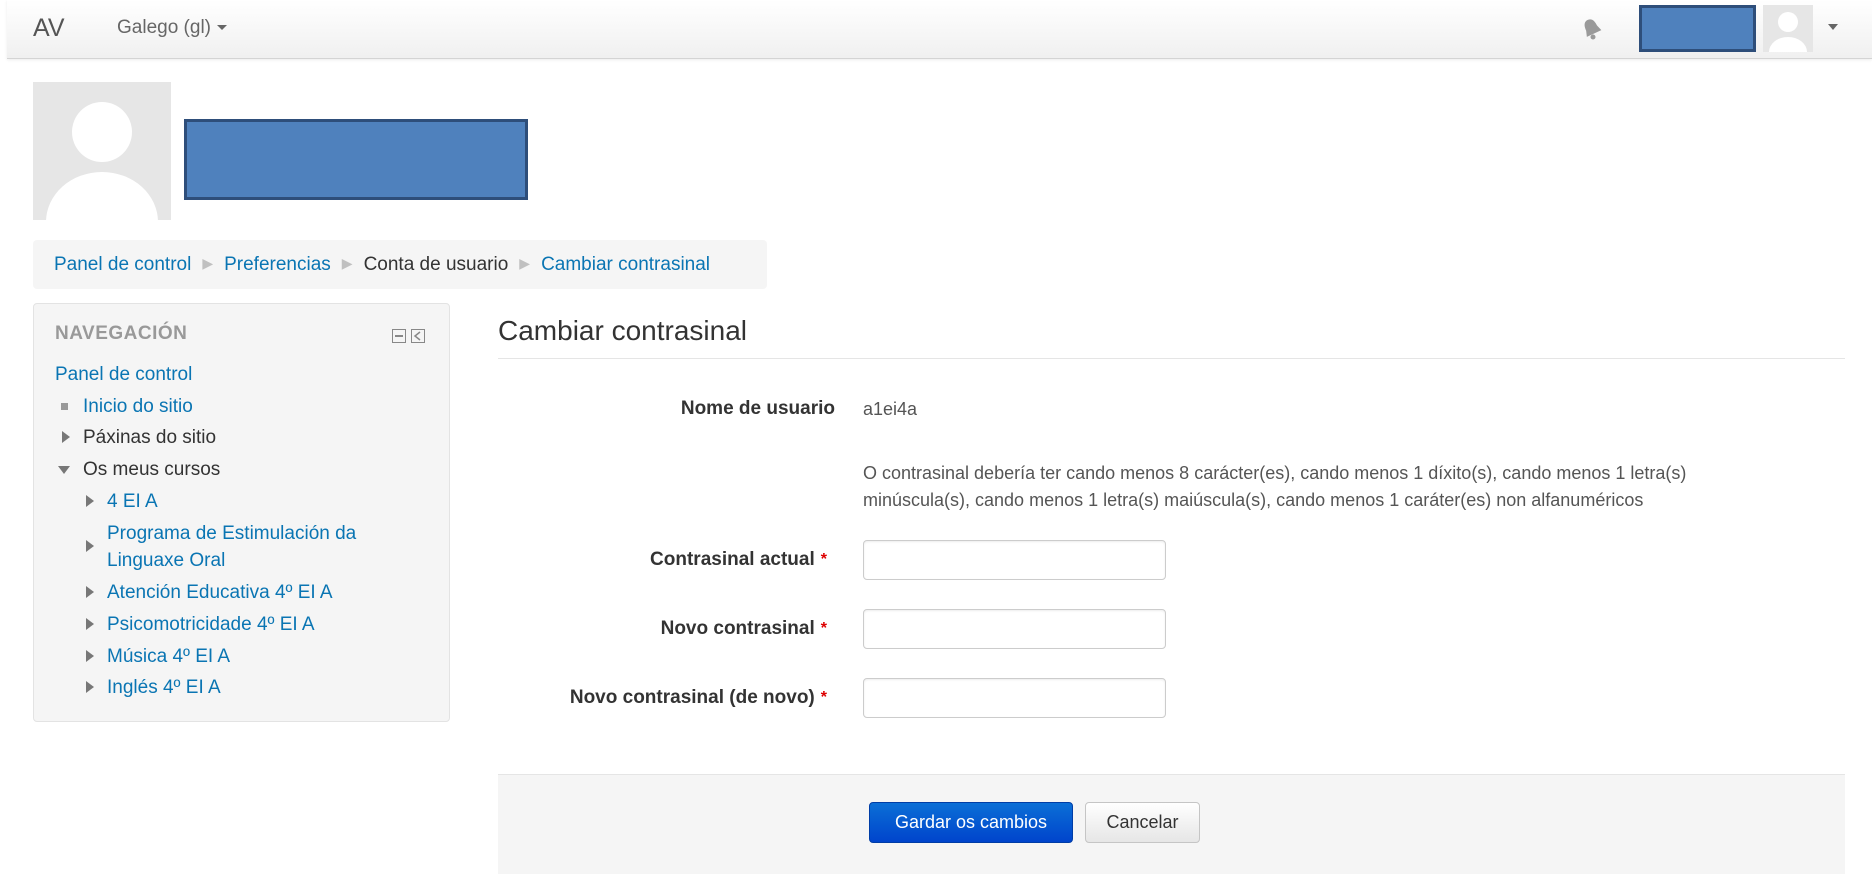  What do you see at coordinates (625, 264) in the screenshot?
I see `breadcrumb-change-password: Cambiar contrasinal` at bounding box center [625, 264].